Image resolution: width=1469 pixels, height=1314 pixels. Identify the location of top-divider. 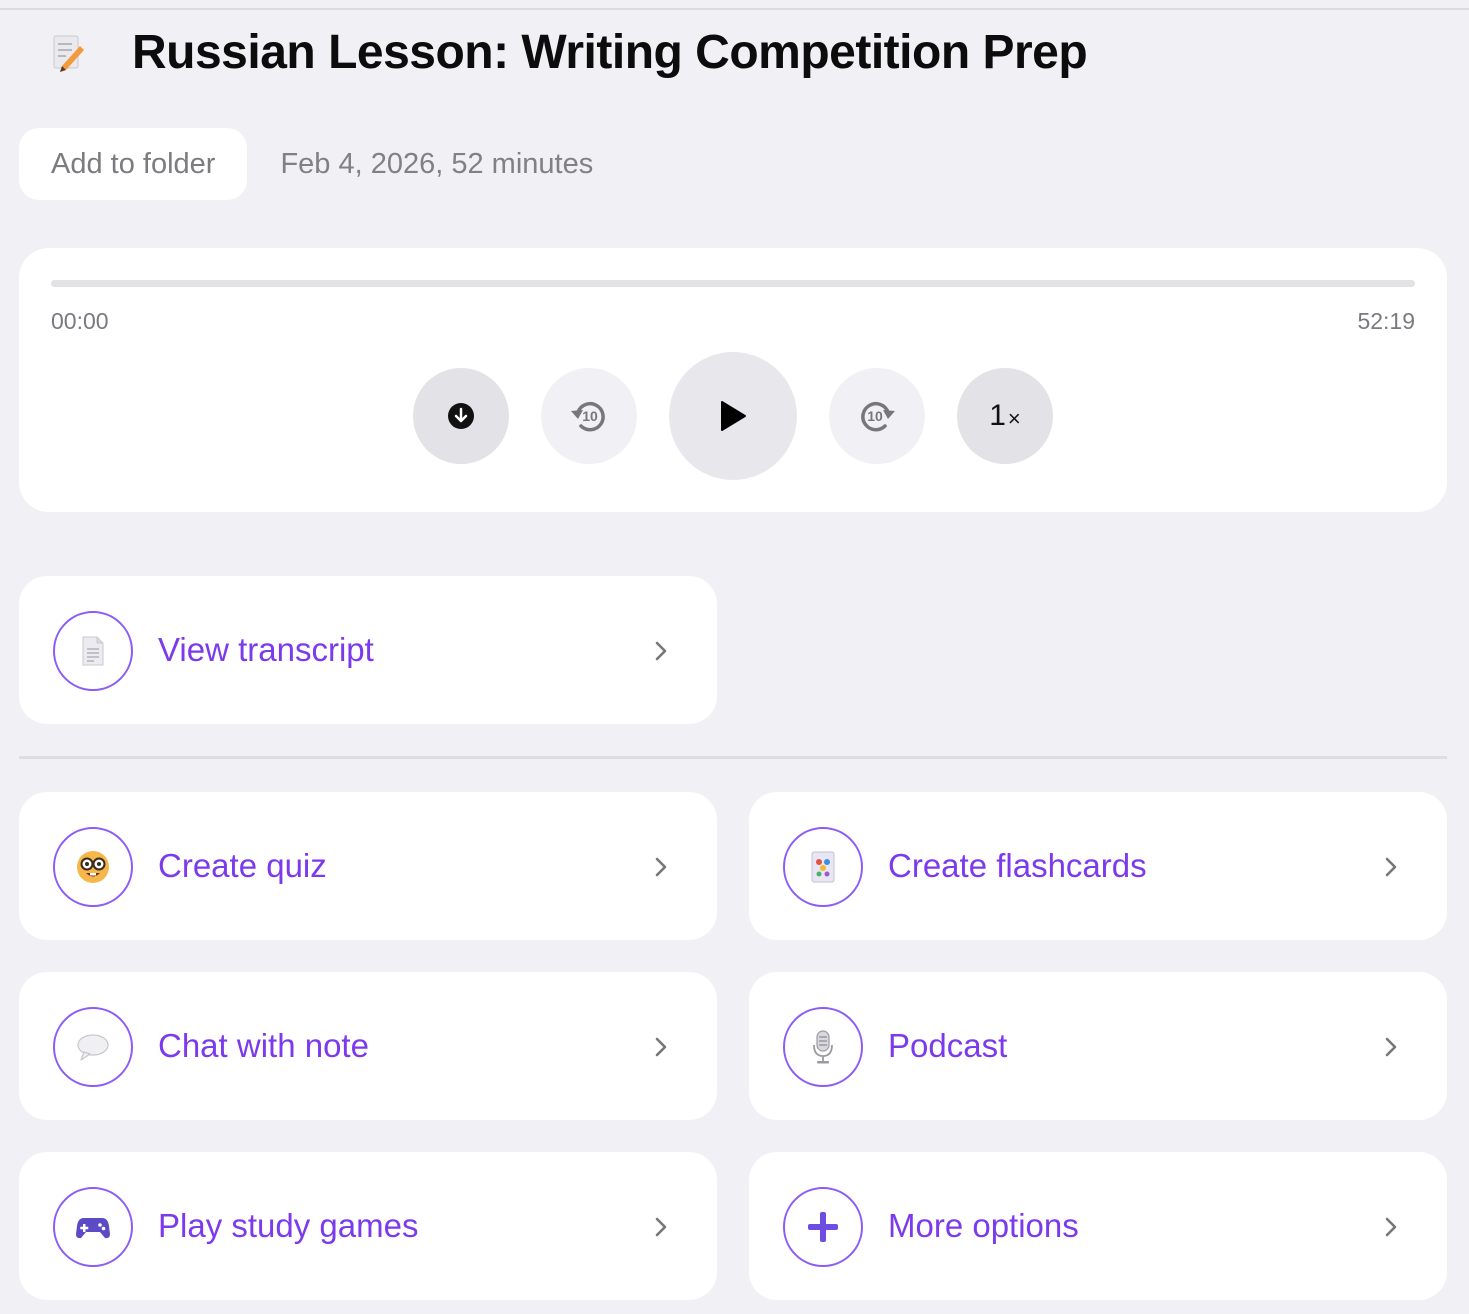
(734, 9).